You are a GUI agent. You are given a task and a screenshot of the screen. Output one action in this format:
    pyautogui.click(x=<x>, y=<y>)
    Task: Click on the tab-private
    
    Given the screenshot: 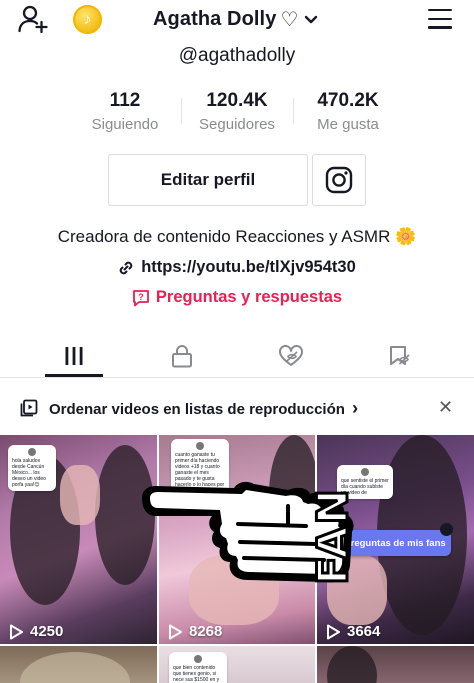 What is the action you would take?
    pyautogui.click(x=182, y=356)
    